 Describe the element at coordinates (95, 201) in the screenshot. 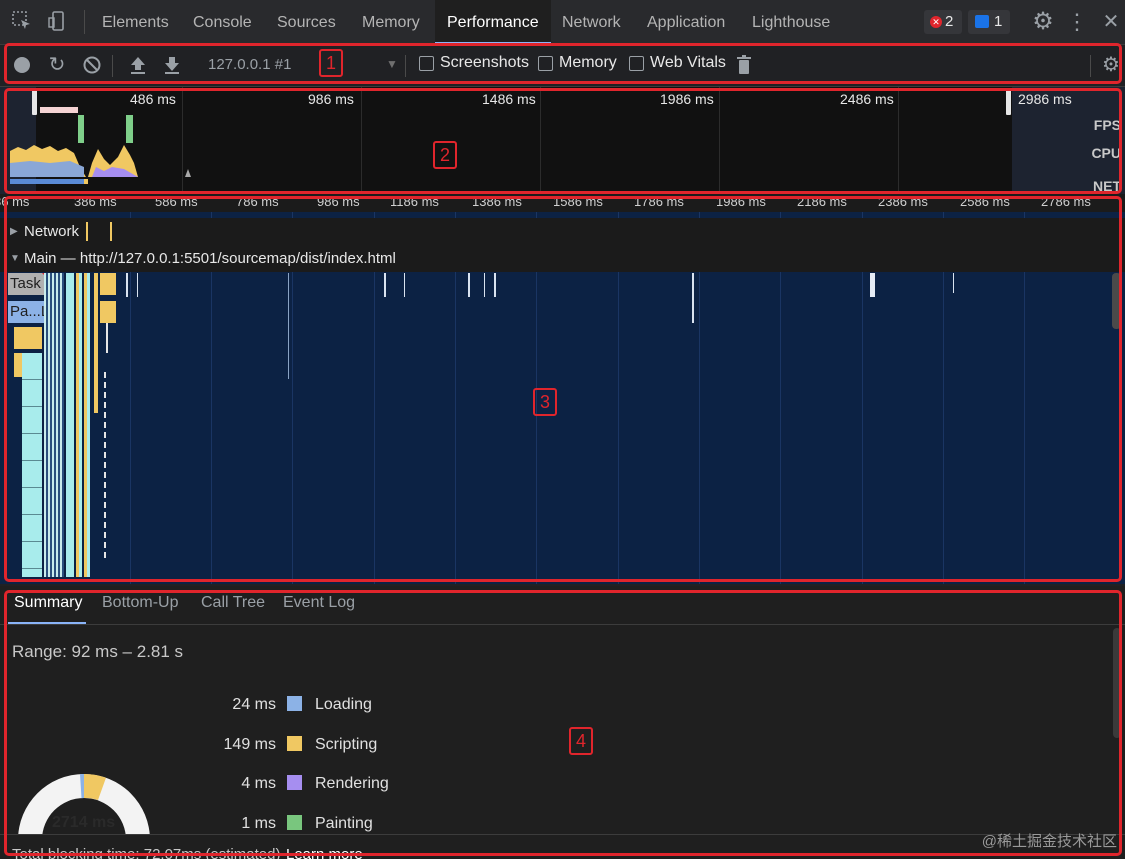

I see `ruler-tick: 386 ms` at that location.